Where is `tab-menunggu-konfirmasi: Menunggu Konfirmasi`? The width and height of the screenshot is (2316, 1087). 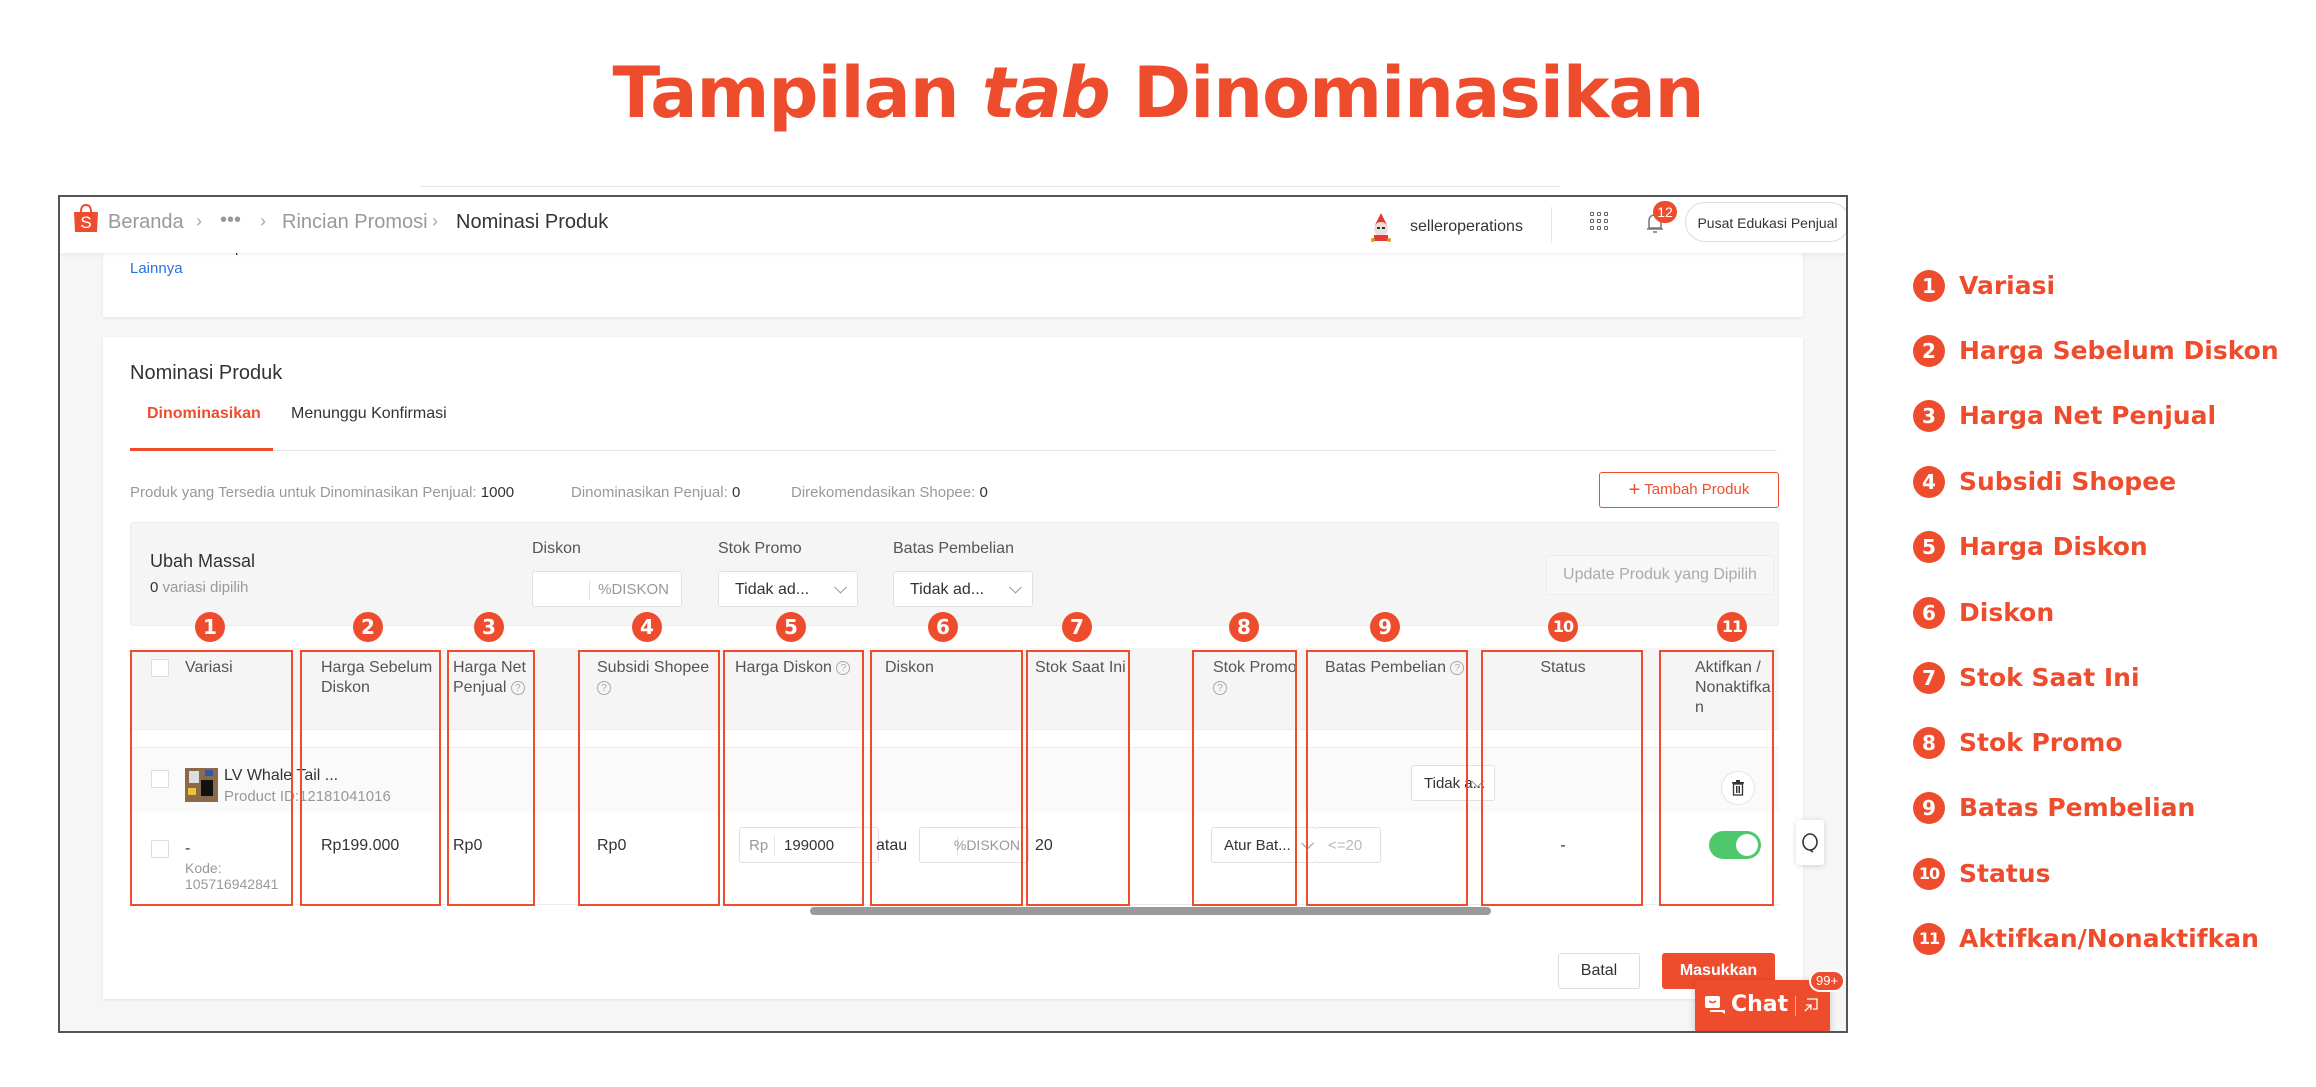
tab-menunggu-konfirmasi: Menunggu Konfirmasi is located at coordinates (369, 414).